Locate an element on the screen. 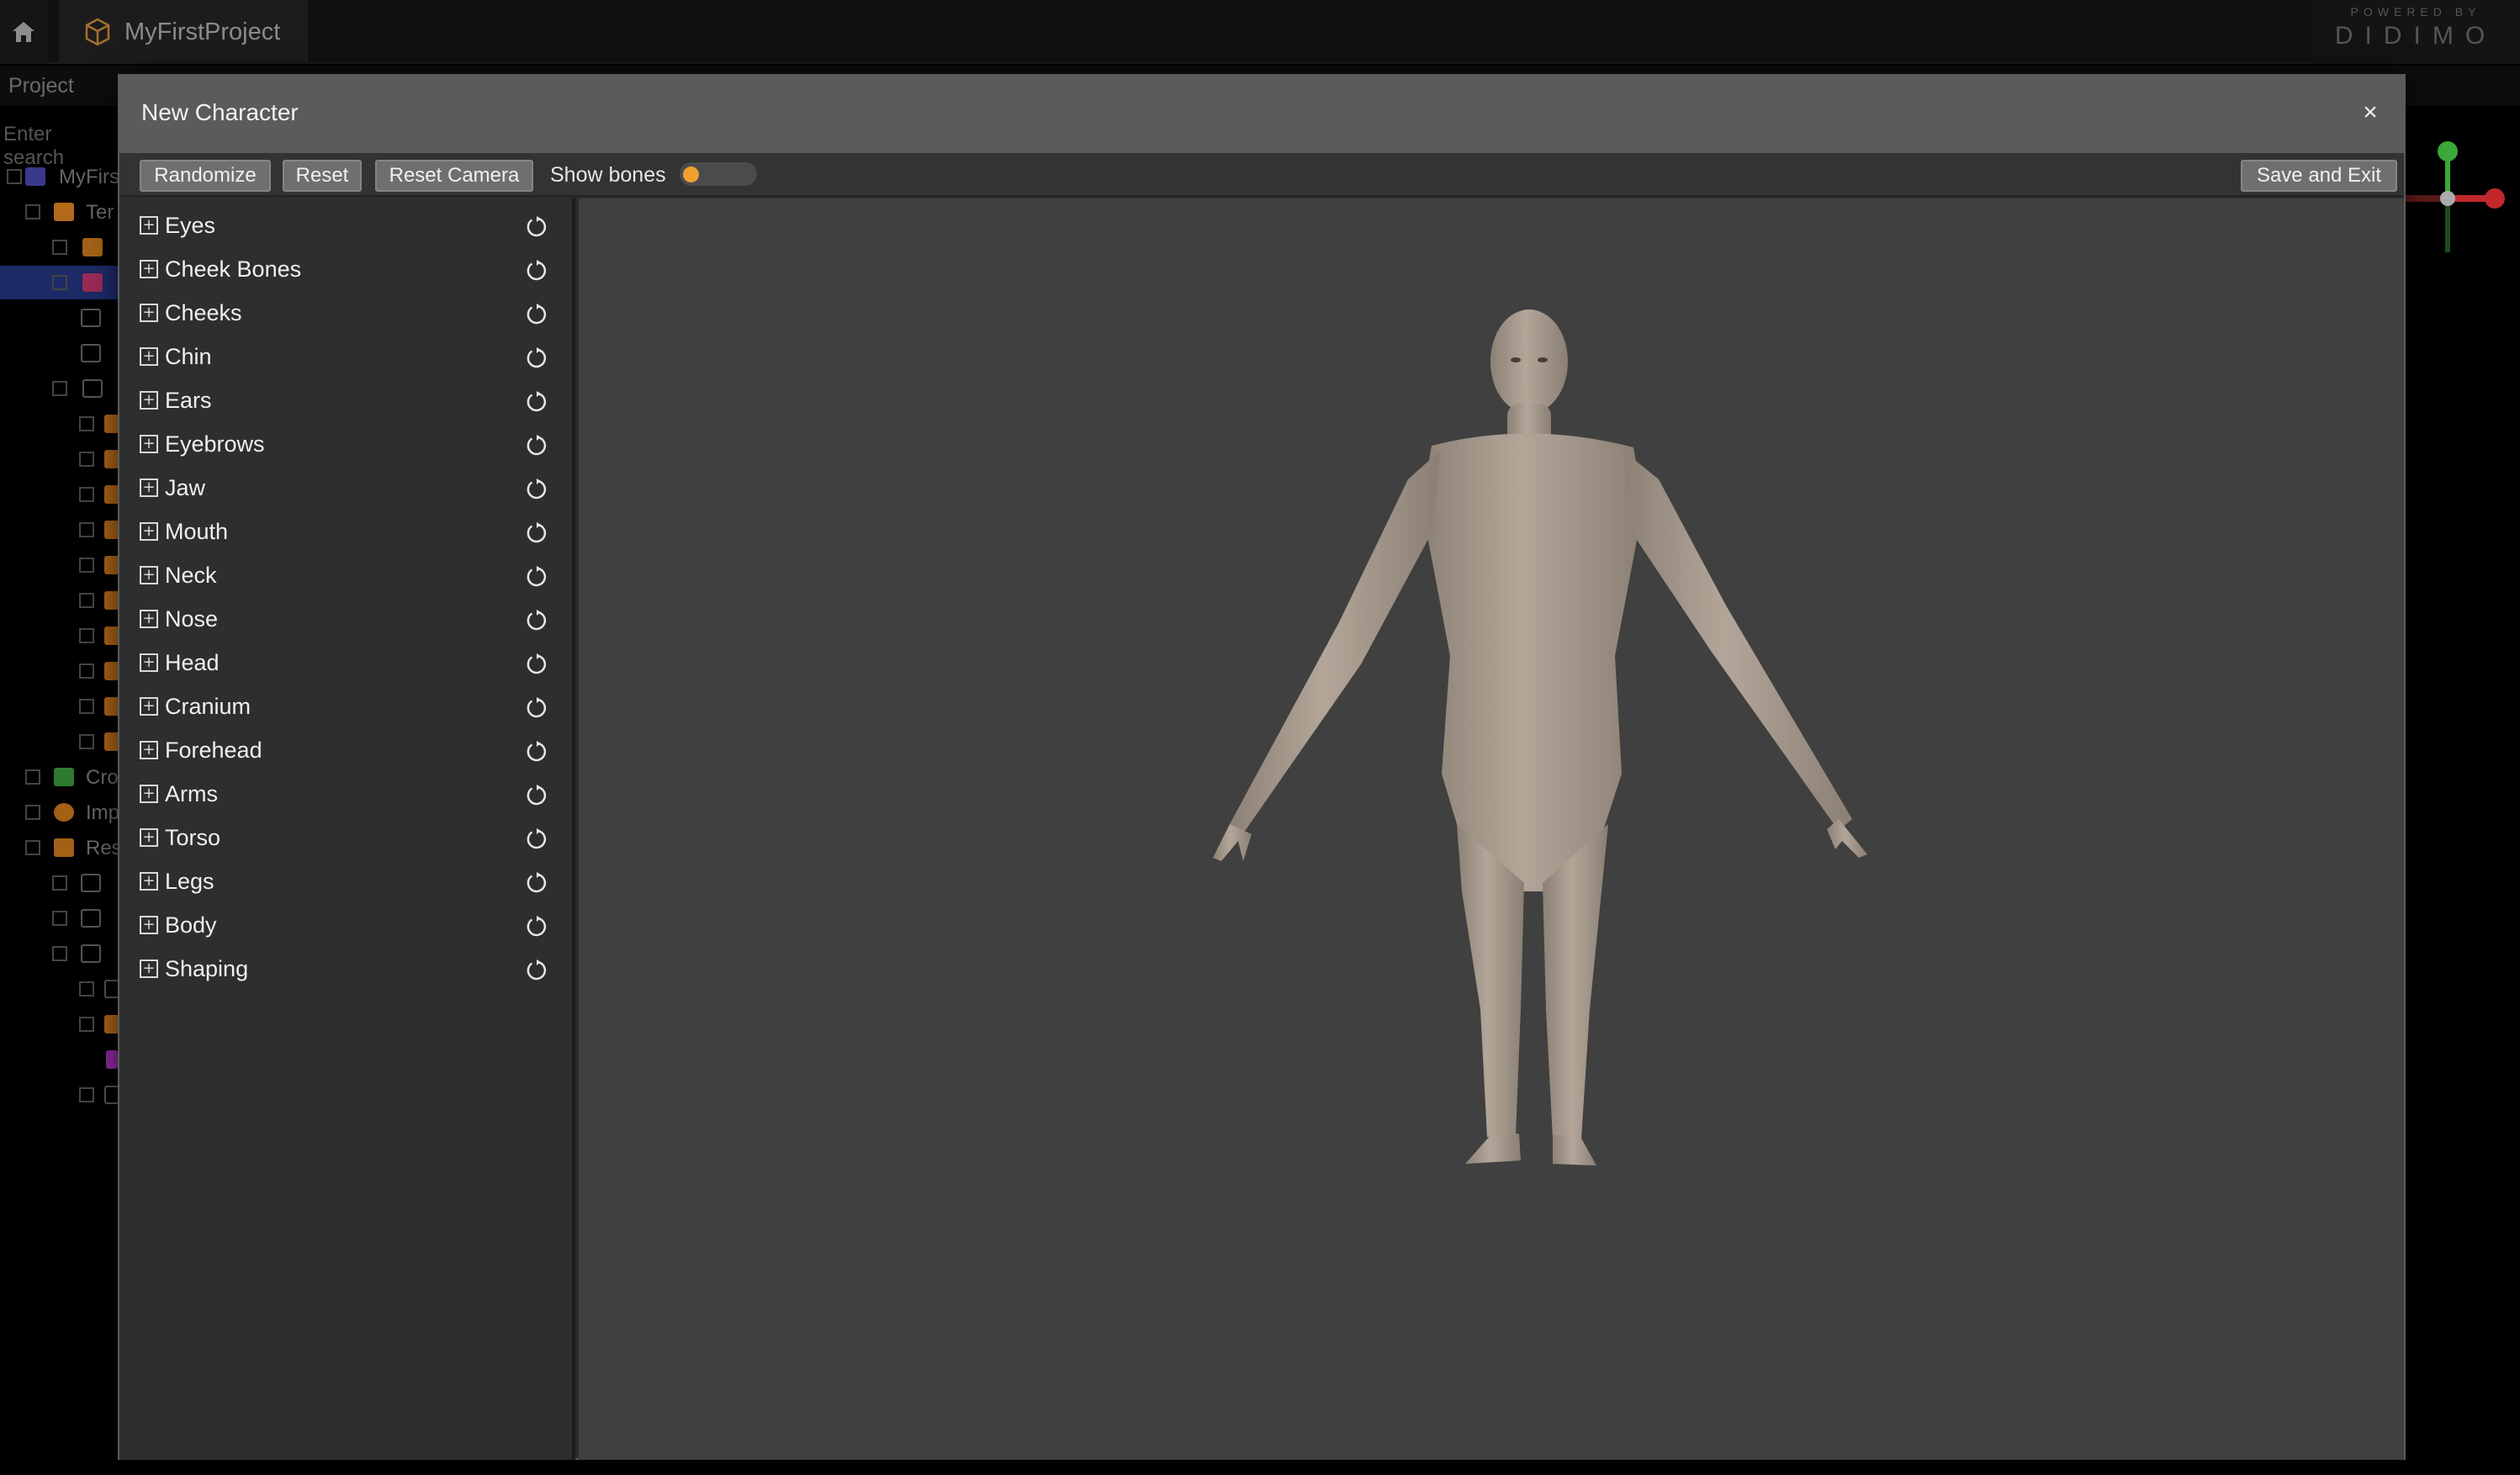  category-row-head: + Head is located at coordinates (345, 661).